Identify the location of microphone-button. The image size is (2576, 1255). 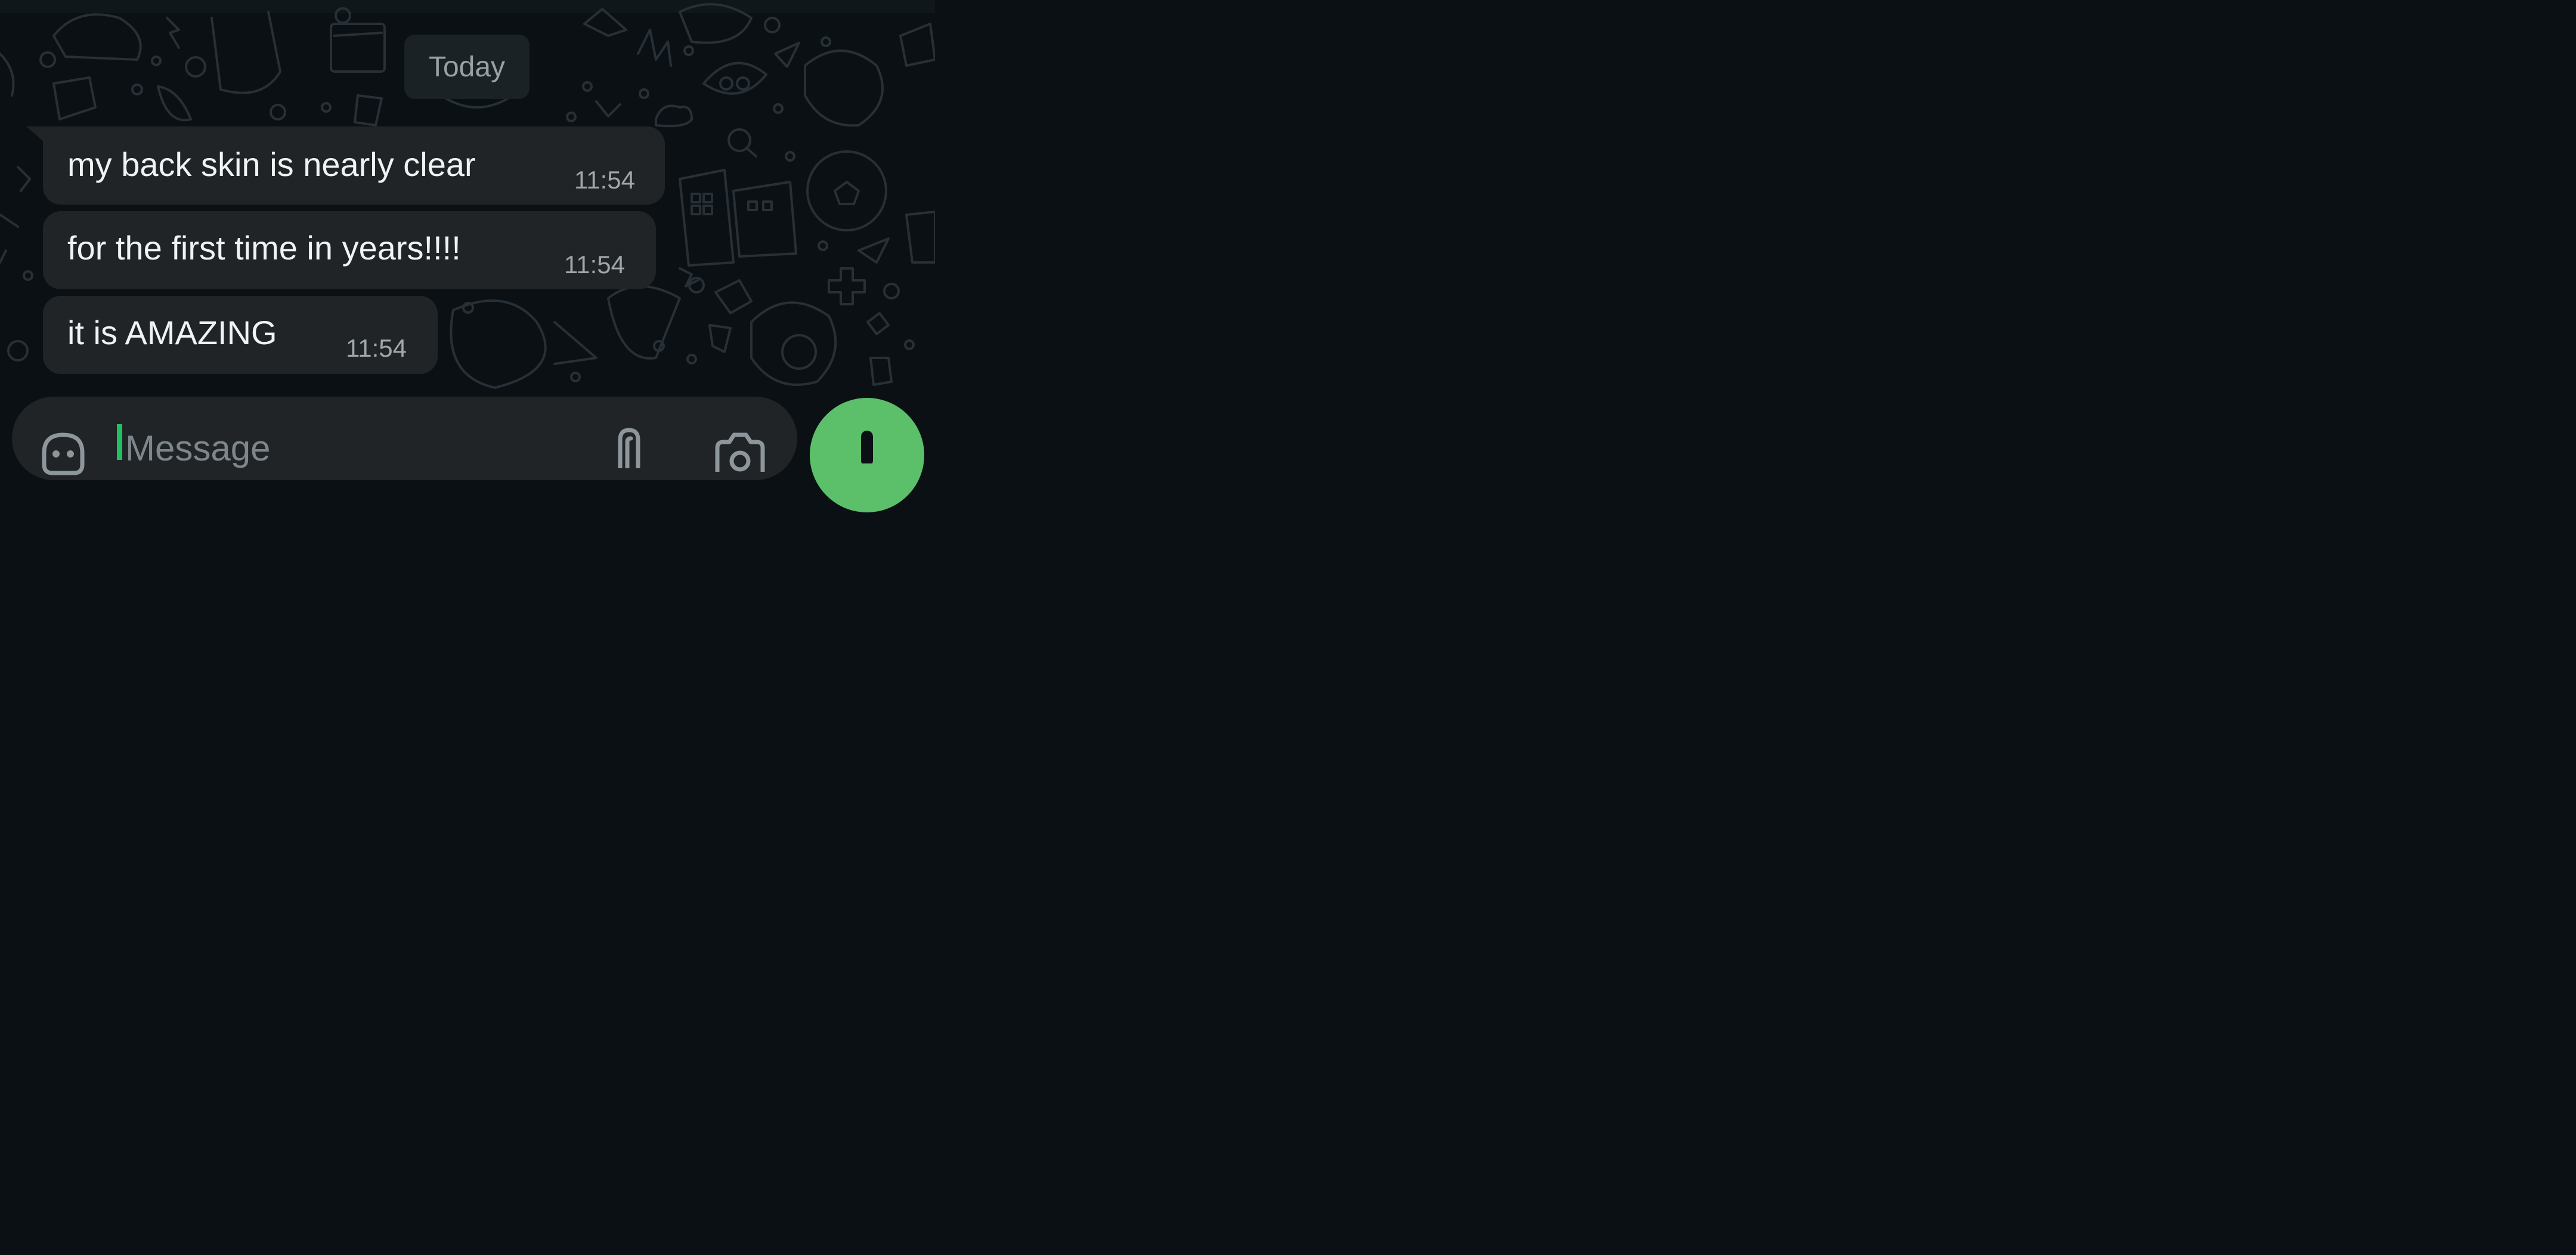
(867, 455).